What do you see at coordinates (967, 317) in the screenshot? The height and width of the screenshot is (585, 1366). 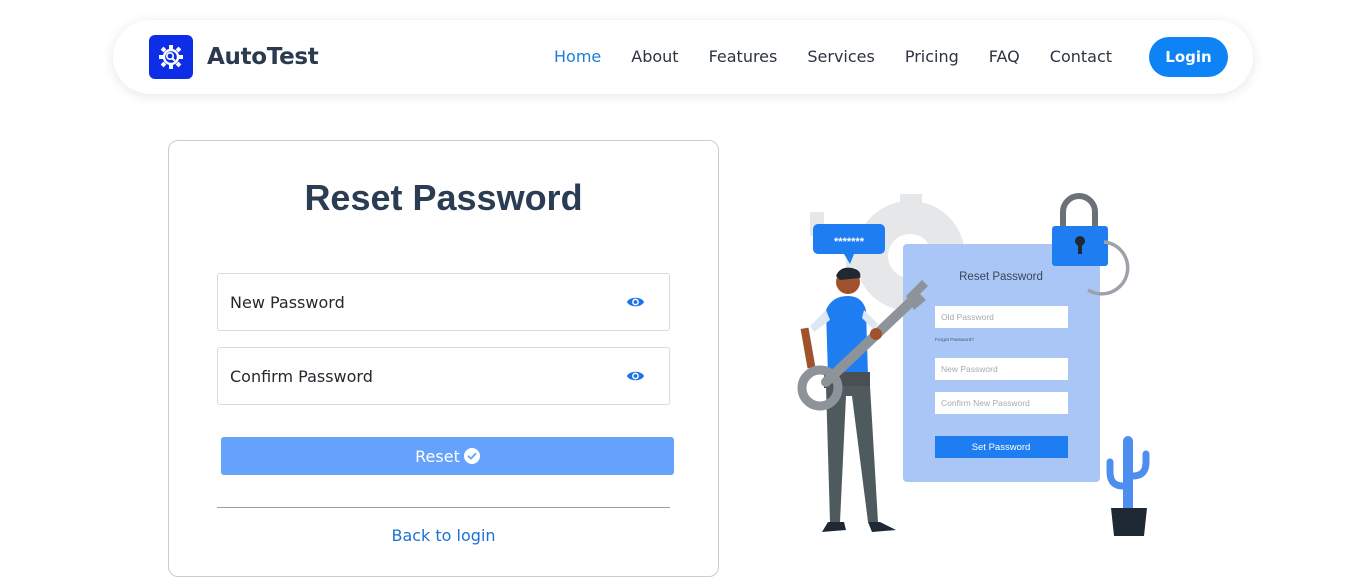 I see `mock-old-password: Old Password` at bounding box center [967, 317].